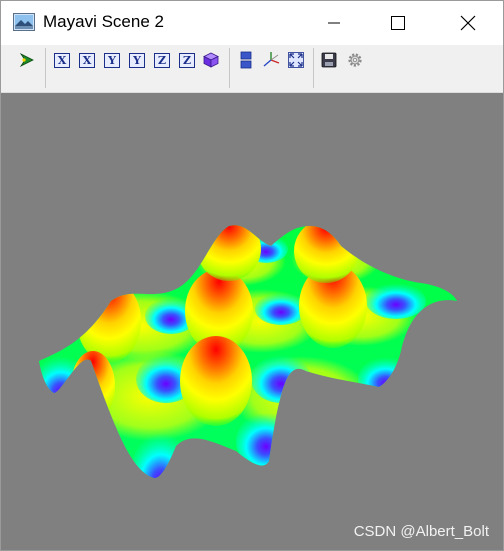 The height and width of the screenshot is (551, 504). I want to click on view-y-minus-icon: Y, so click(137, 60).